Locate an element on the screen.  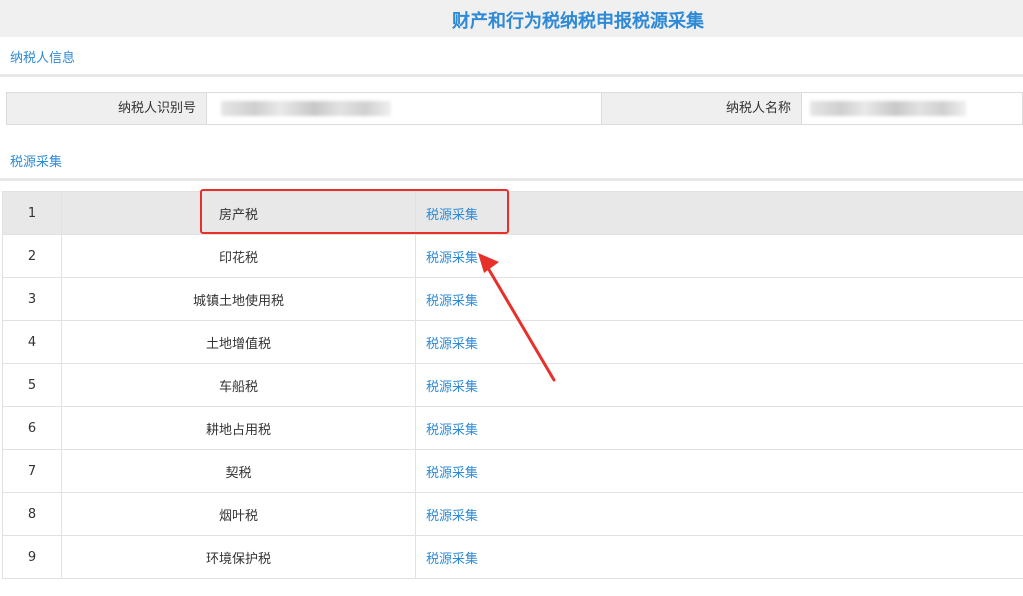
table-row: 6 耕地占用税 税源采集 is located at coordinates (512, 428).